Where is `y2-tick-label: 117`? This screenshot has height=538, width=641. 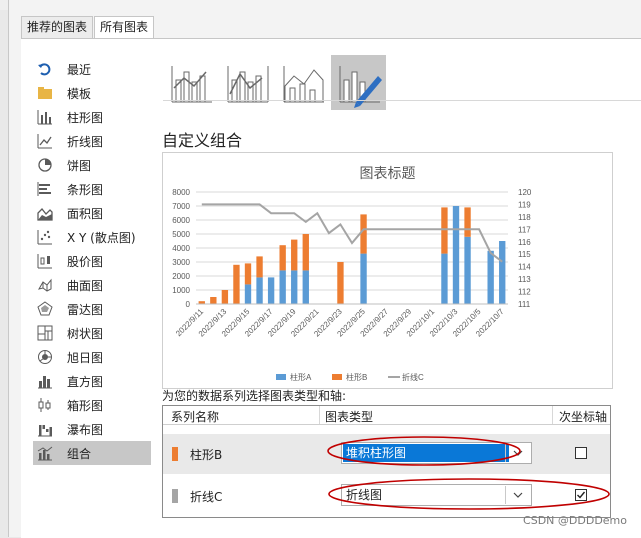
y2-tick-label: 117 is located at coordinates (524, 229).